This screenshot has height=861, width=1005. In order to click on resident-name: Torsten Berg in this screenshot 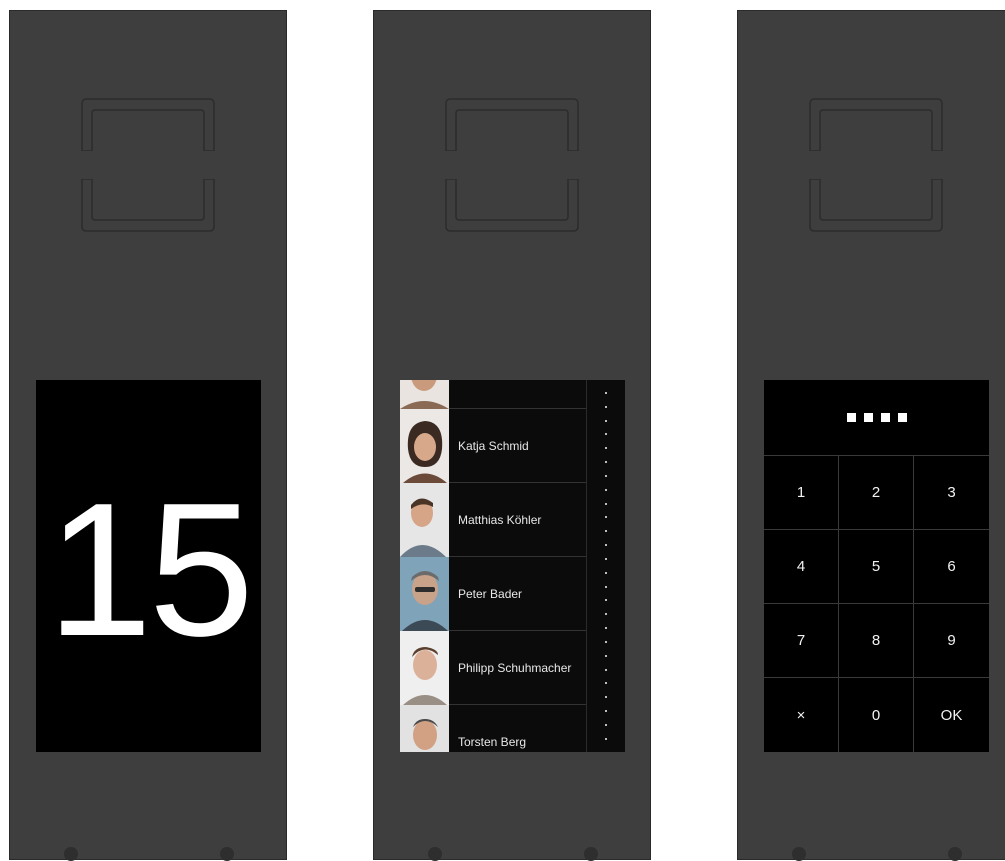, I will do `click(492, 742)`.